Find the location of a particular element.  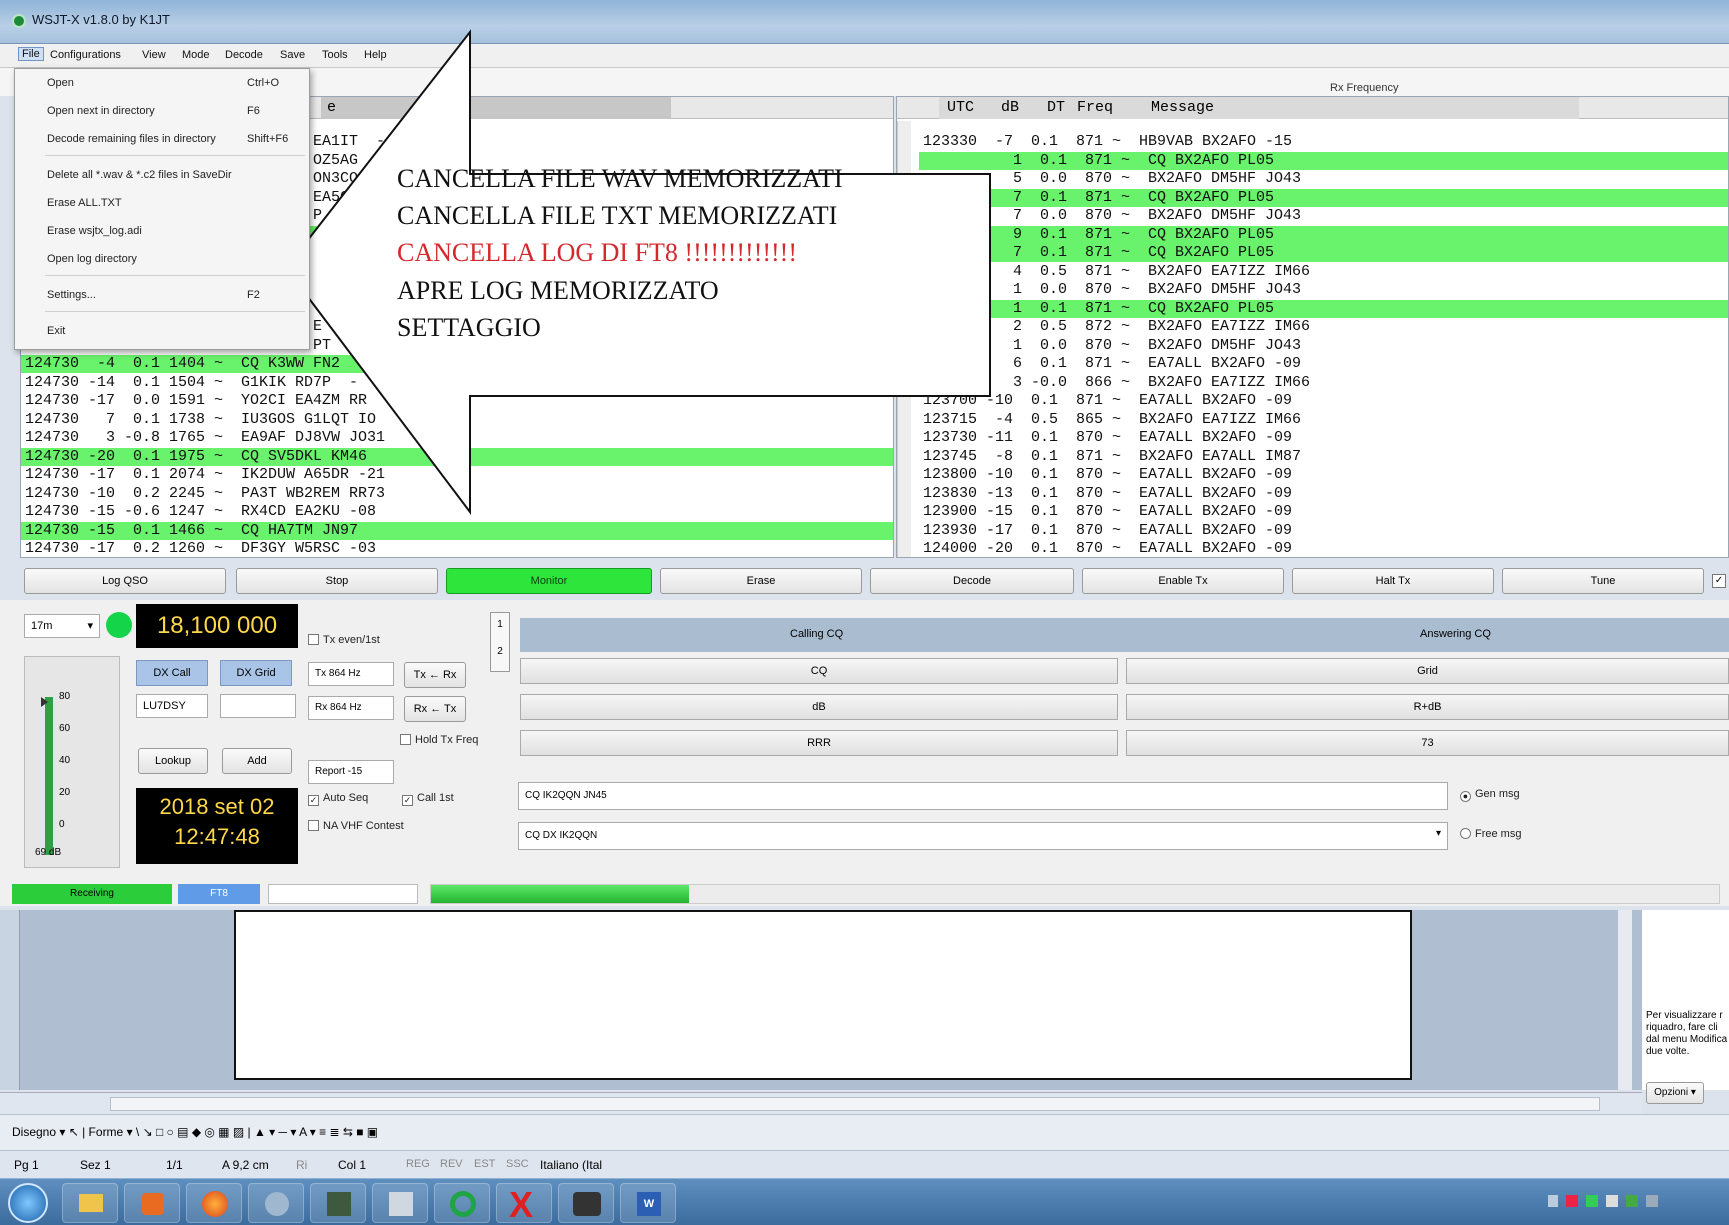

menu-item-erase-all-txt: Erase ALL.TXT is located at coordinates (84, 203).